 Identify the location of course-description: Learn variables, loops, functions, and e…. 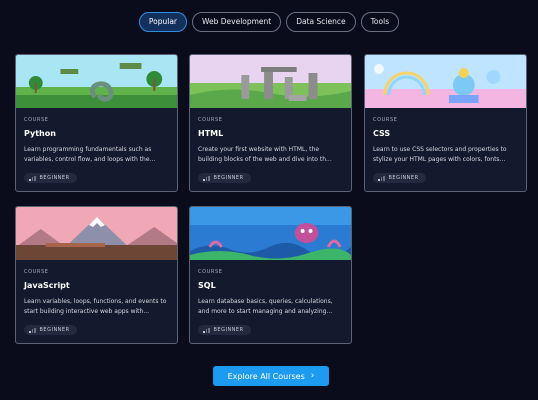
(95, 306).